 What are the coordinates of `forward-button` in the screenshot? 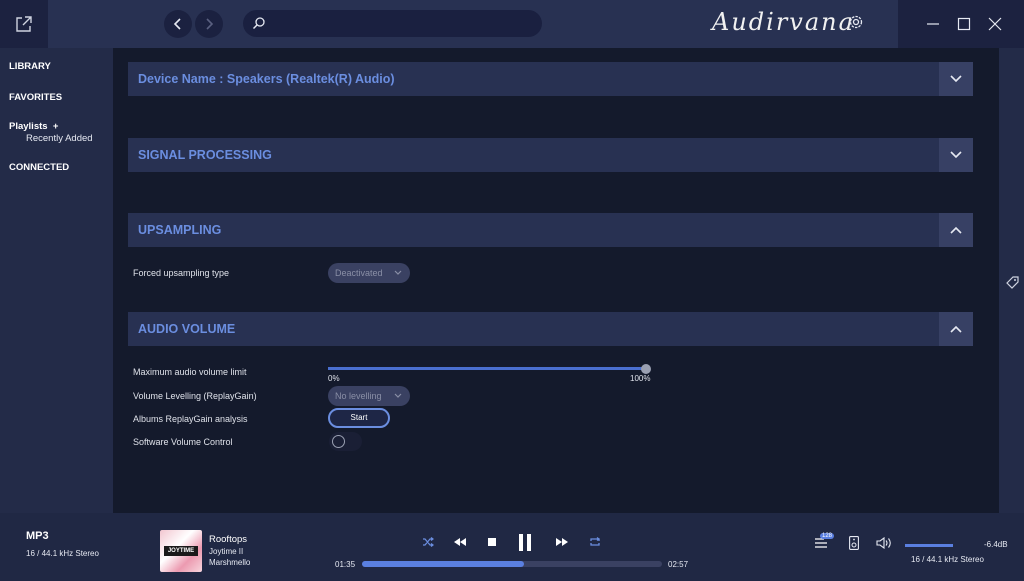 It's located at (209, 24).